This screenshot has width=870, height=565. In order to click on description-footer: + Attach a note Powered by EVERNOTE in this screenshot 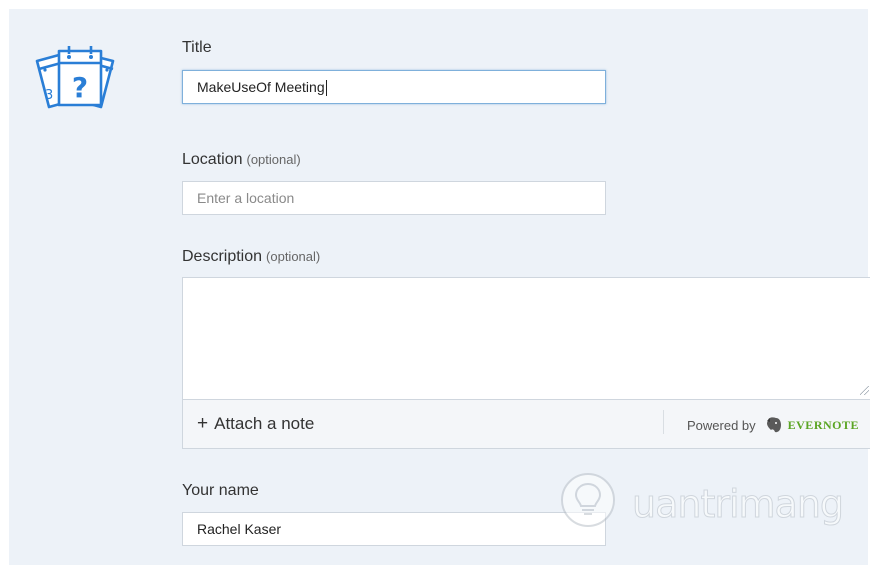, I will do `click(526, 423)`.